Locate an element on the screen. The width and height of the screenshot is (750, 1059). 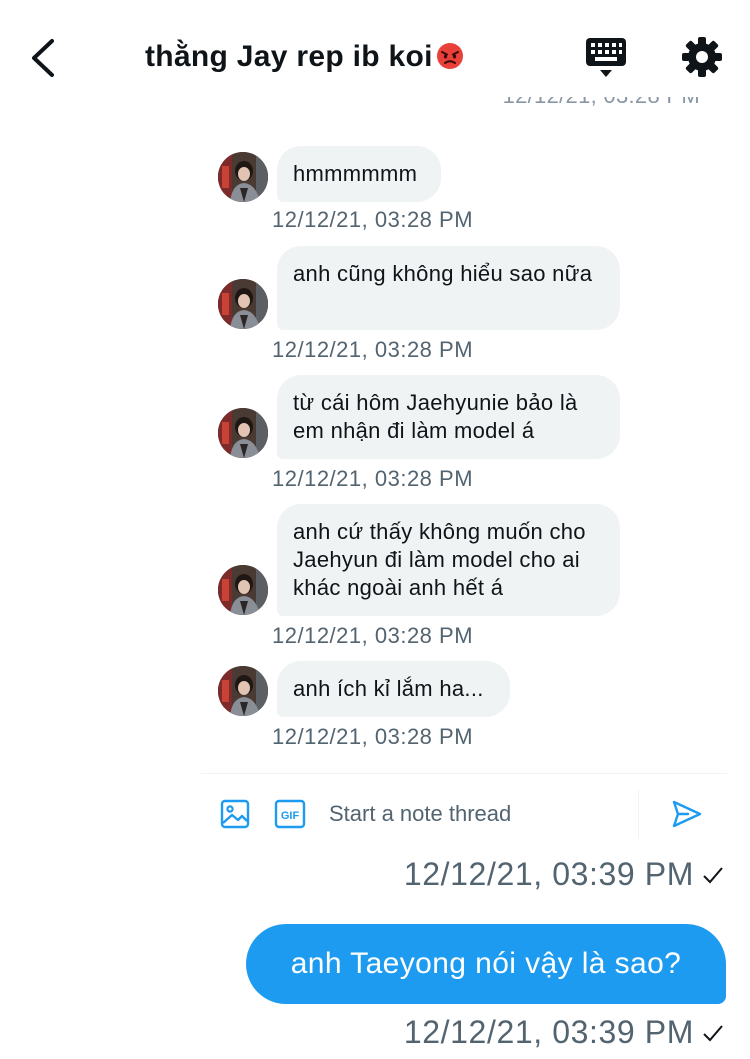
conversation-settings-button is located at coordinates (702, 57).